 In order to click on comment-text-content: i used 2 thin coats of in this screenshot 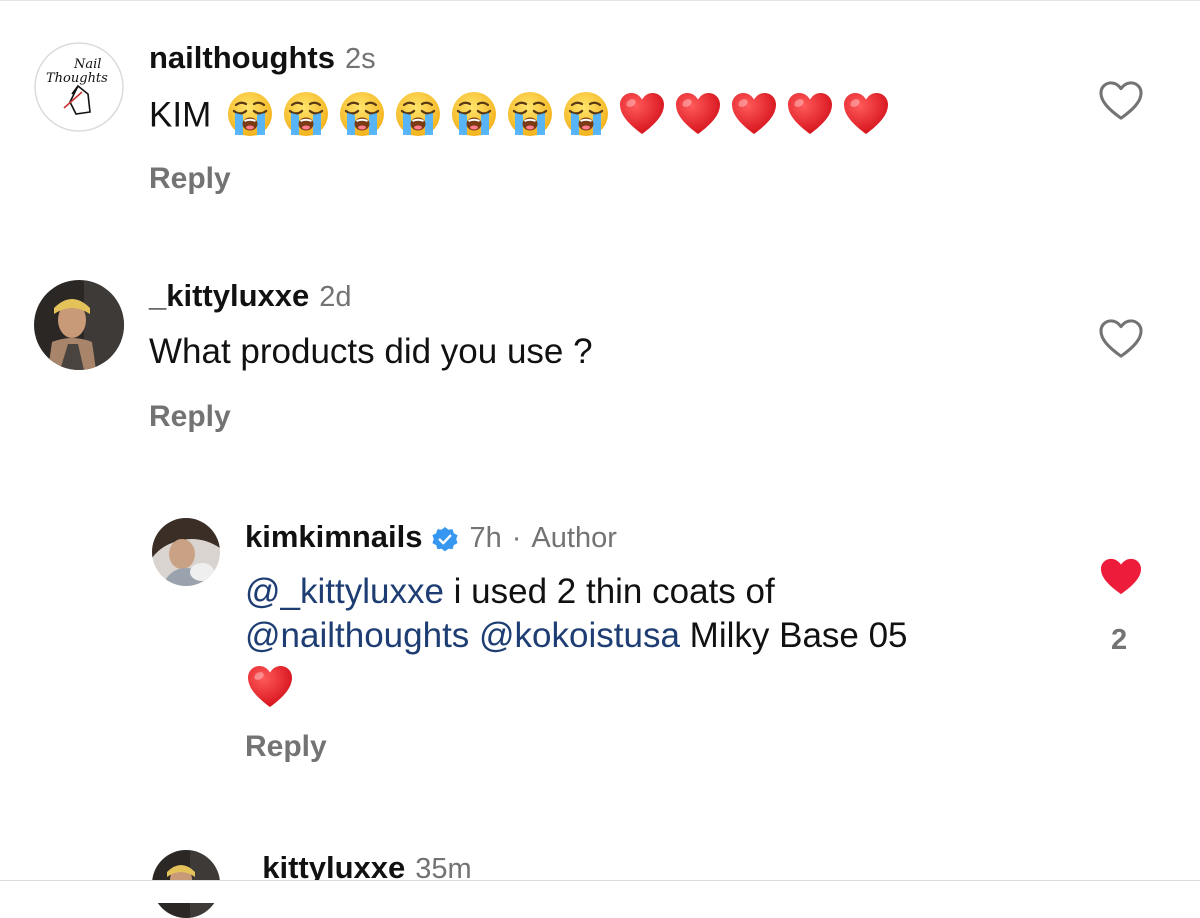, I will do `click(609, 591)`.